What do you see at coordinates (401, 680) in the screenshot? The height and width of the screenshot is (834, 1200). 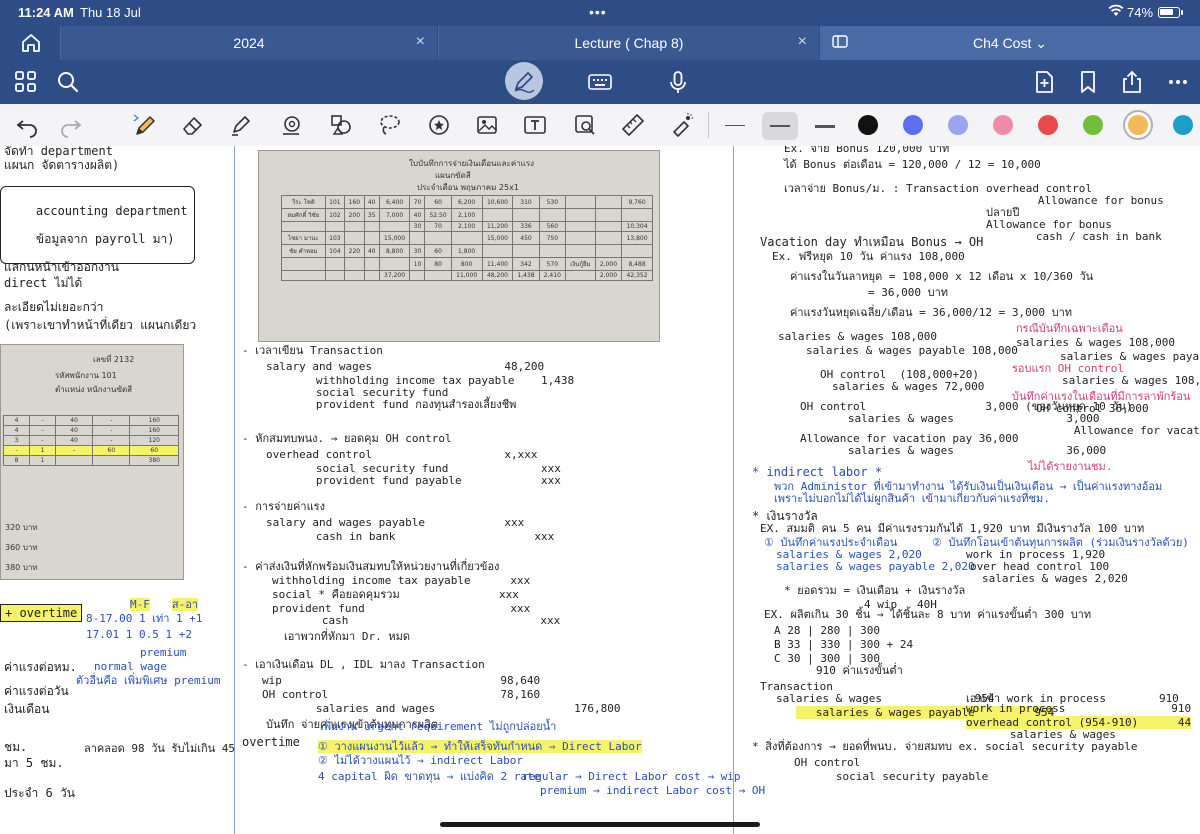 I see `journal-line: wip 98,640` at bounding box center [401, 680].